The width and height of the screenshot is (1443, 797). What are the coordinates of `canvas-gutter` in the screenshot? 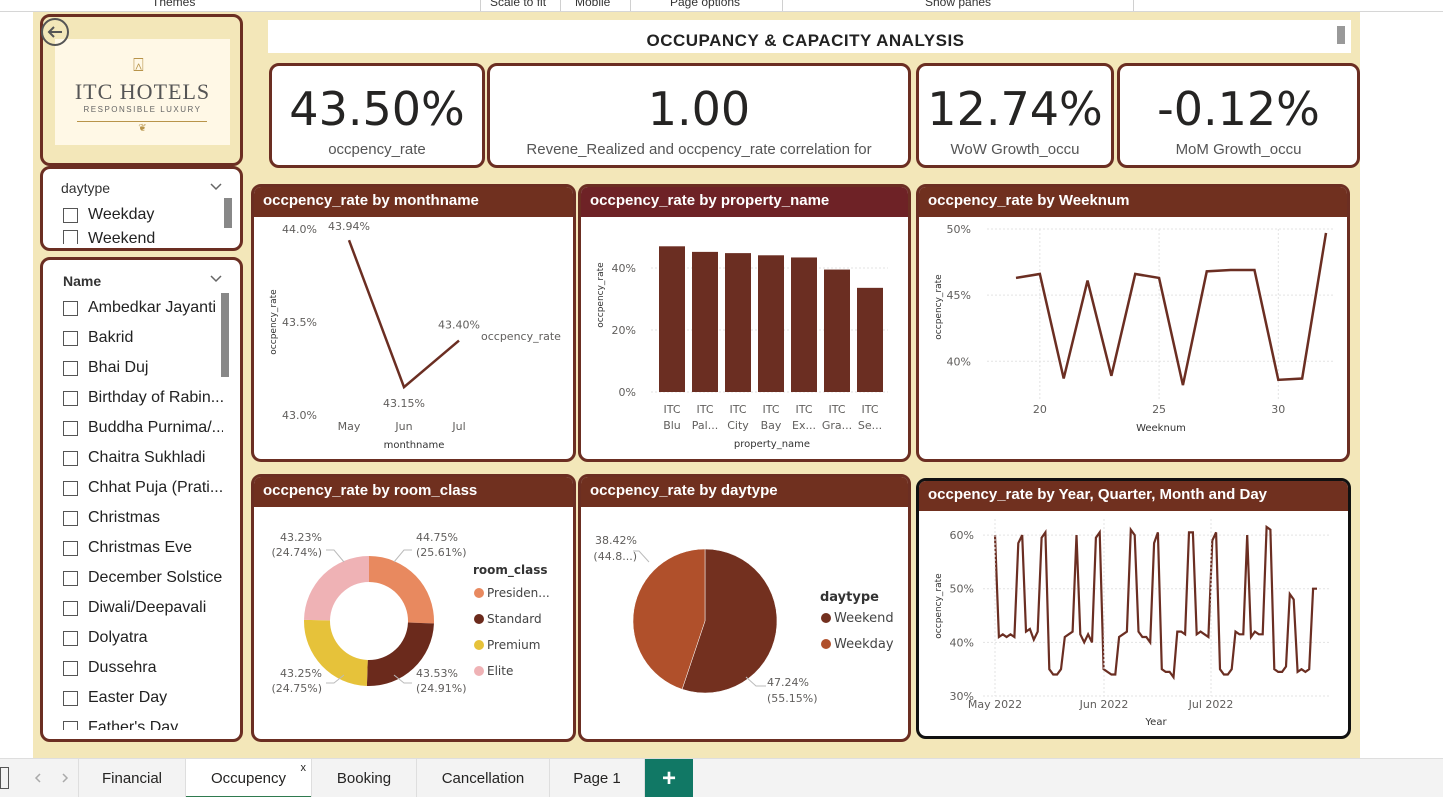 It's located at (1401, 385).